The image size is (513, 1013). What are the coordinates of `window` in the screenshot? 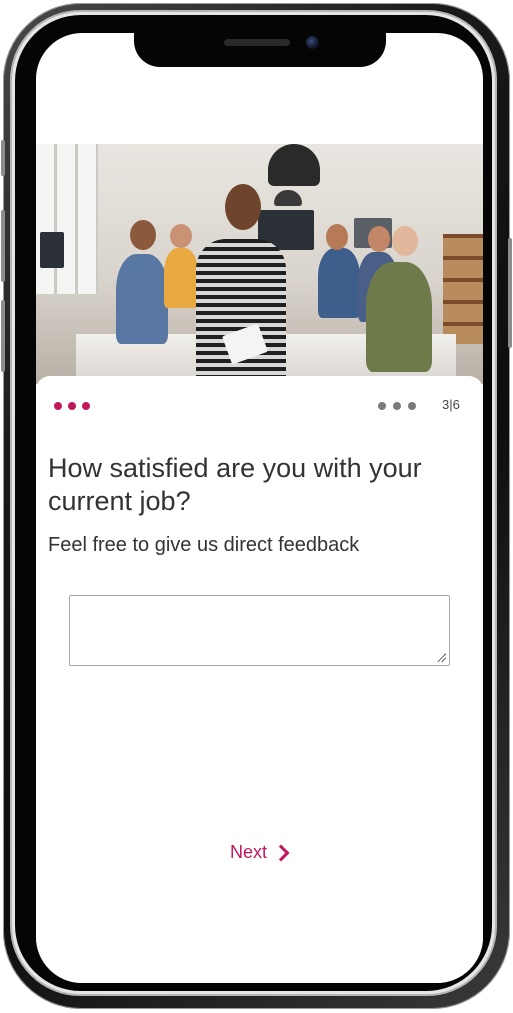 It's located at (67, 219).